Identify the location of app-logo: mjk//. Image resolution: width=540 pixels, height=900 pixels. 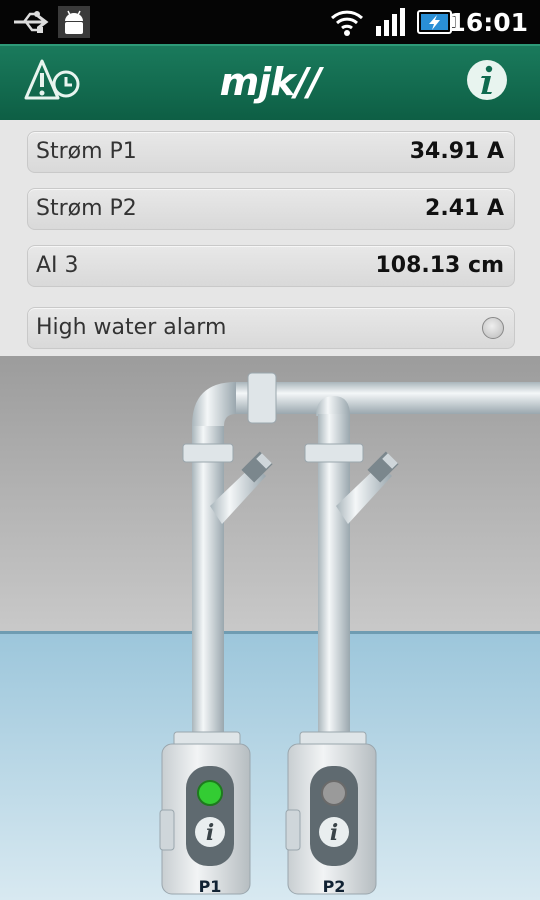
(270, 82).